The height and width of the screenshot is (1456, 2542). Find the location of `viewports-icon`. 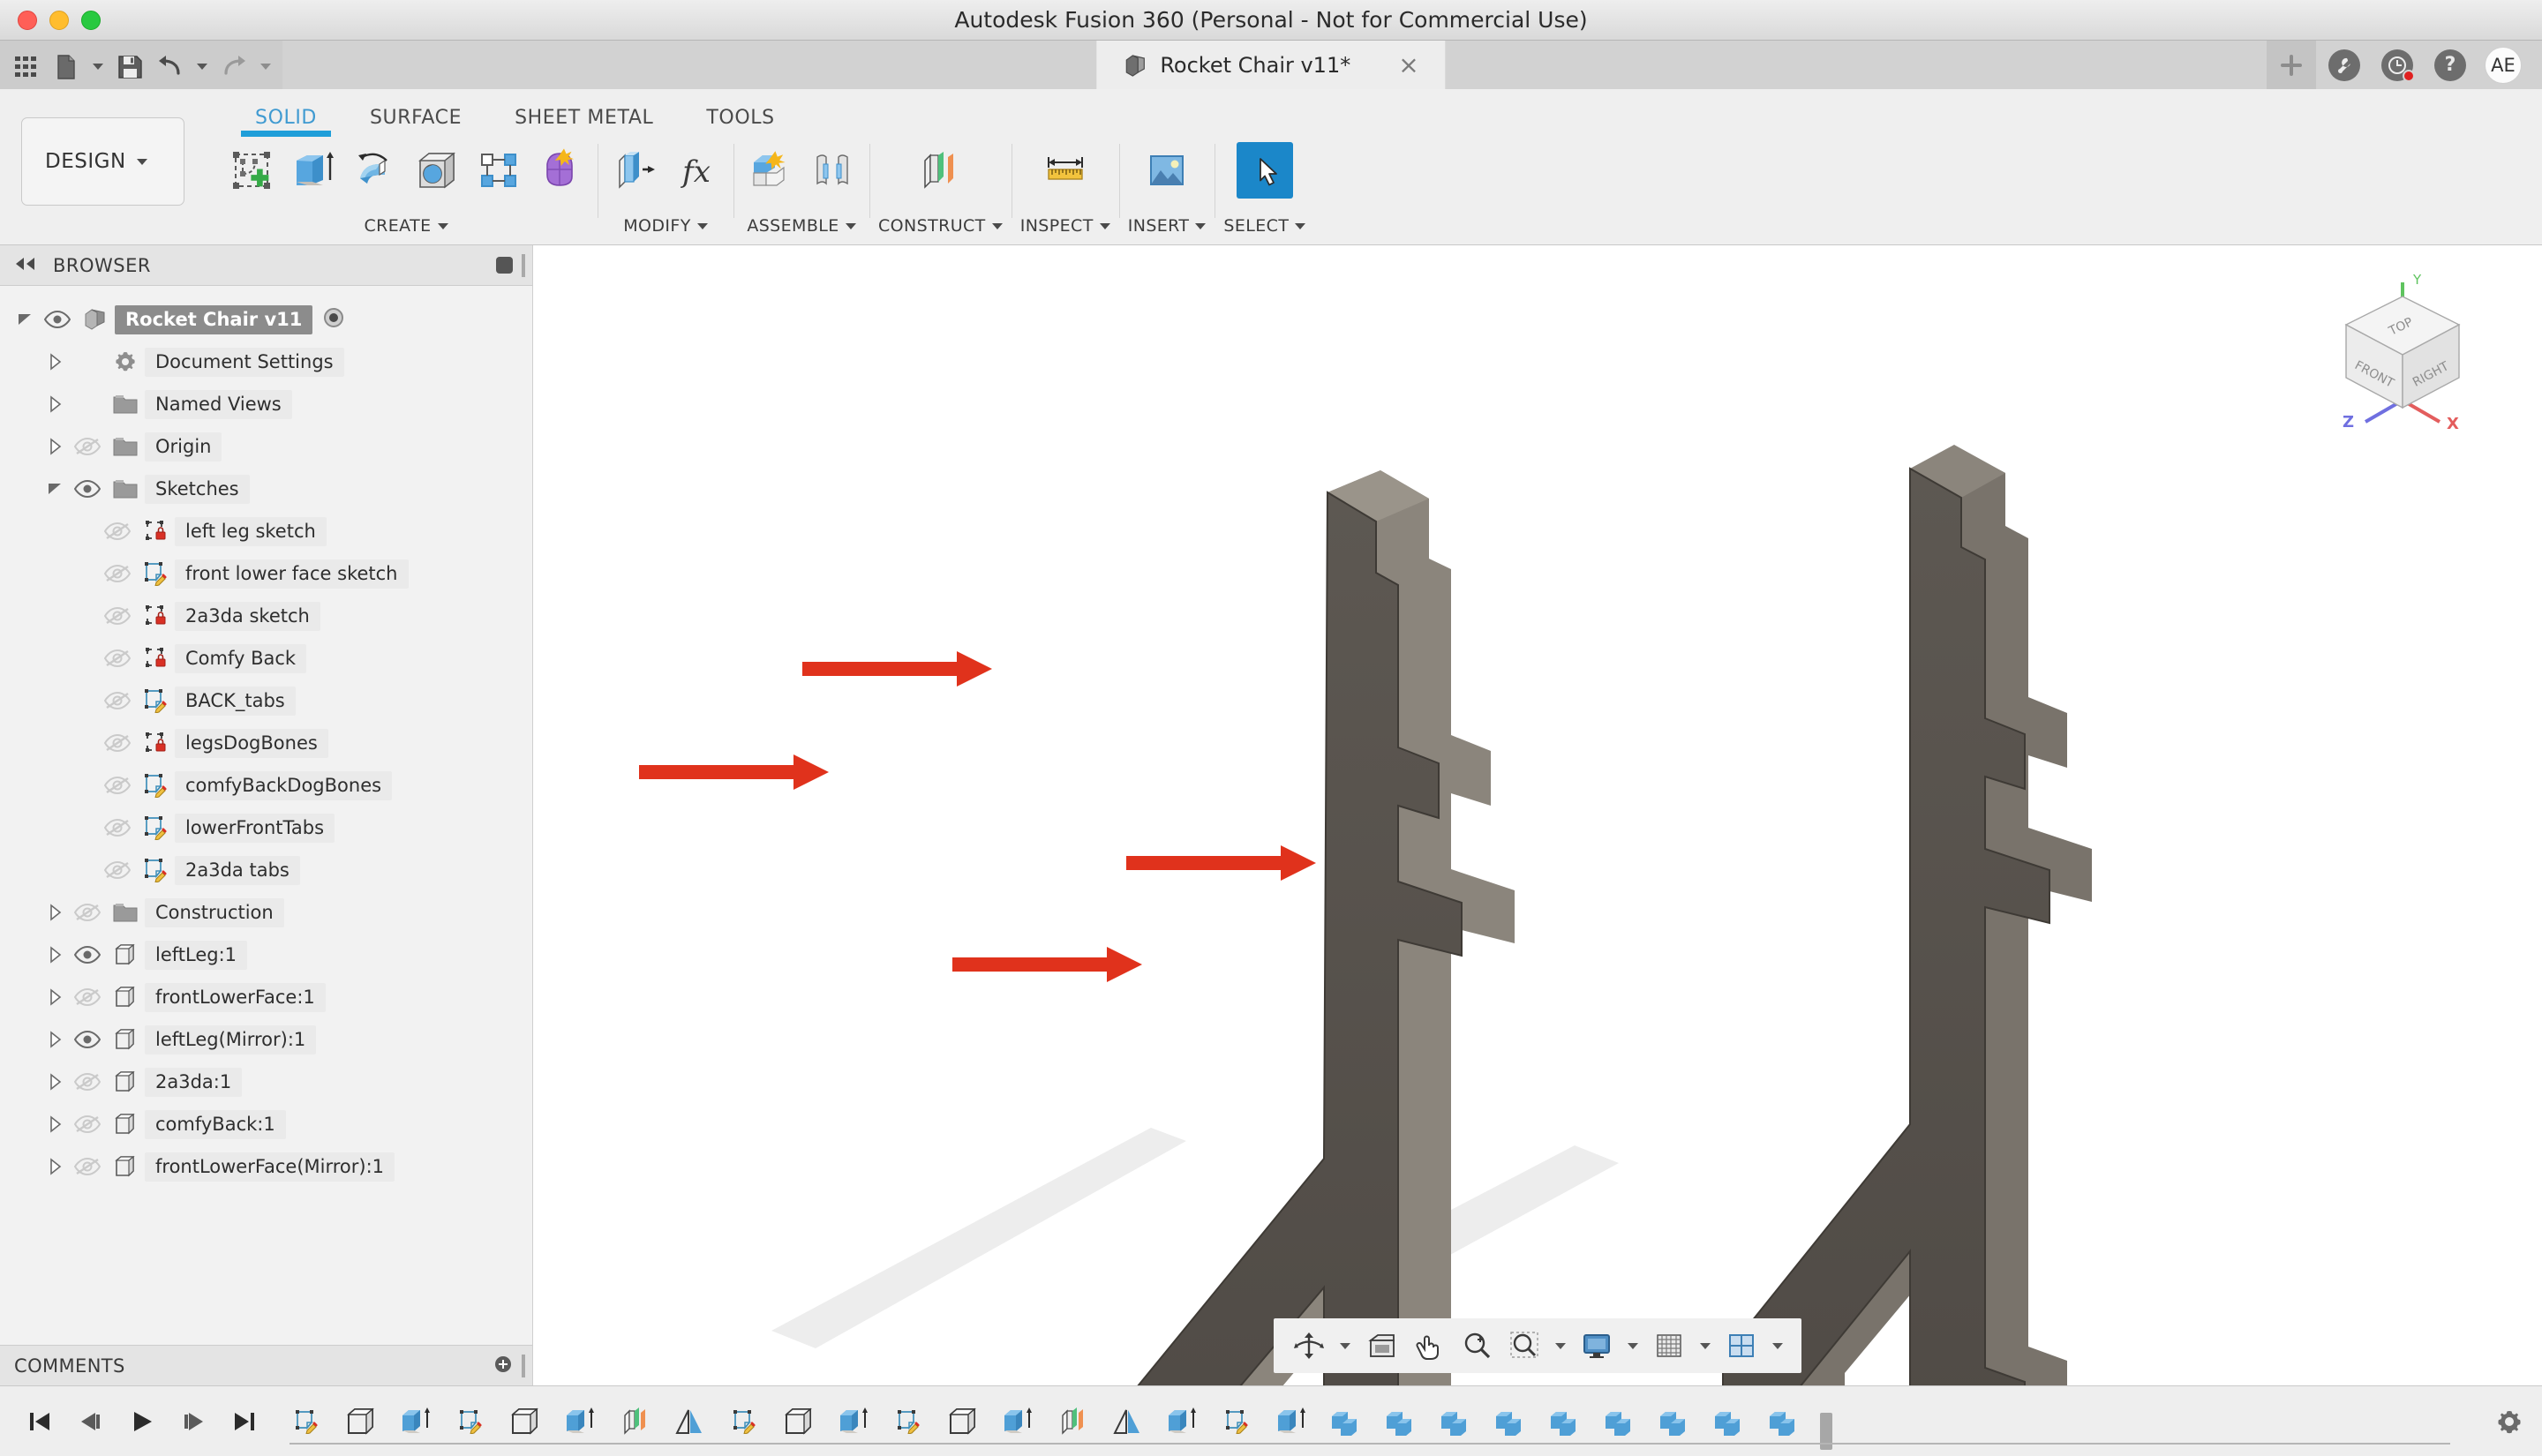

viewports-icon is located at coordinates (1741, 1346).